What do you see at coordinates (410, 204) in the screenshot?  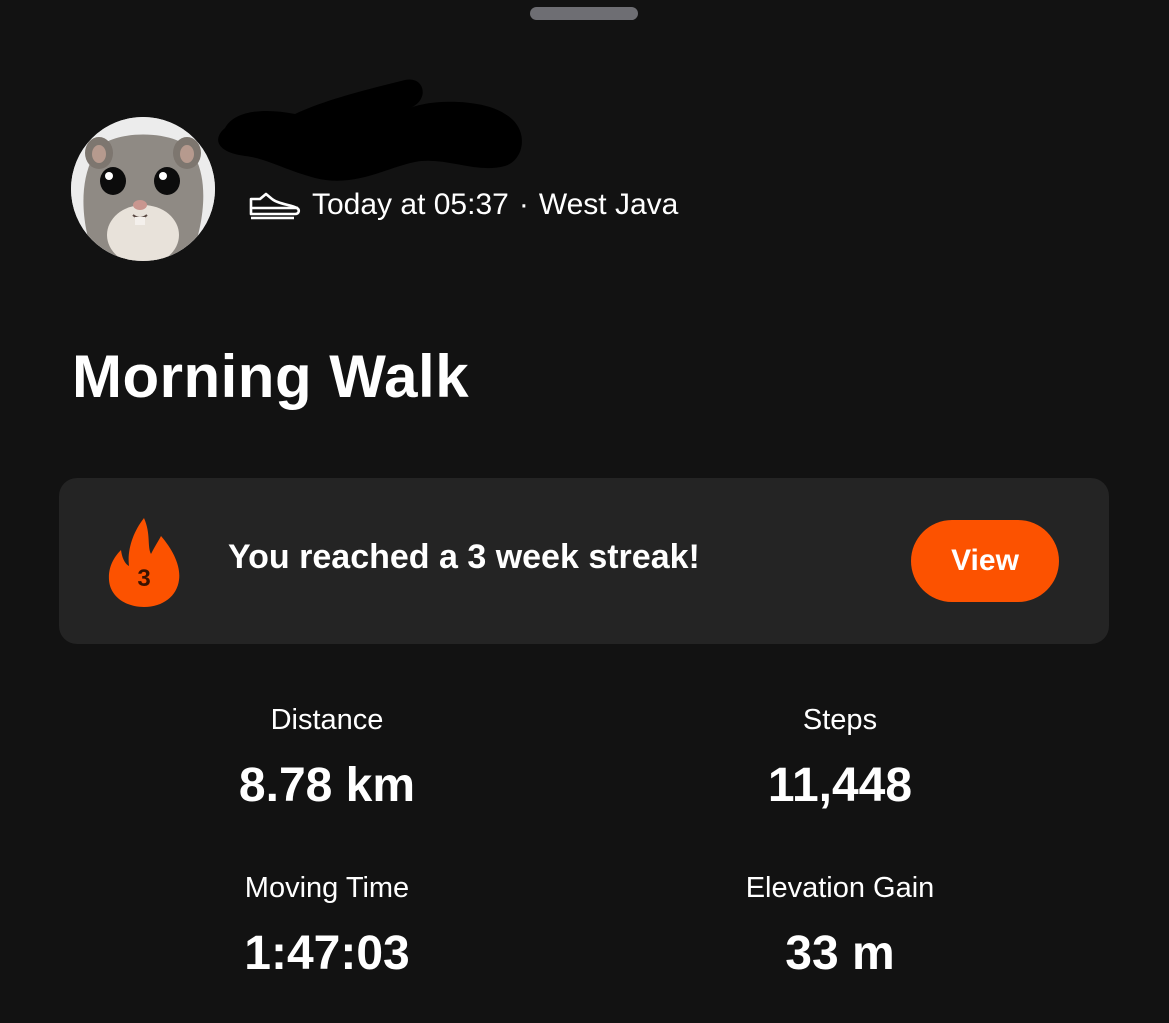 I see `activity-time: Today at 05:37` at bounding box center [410, 204].